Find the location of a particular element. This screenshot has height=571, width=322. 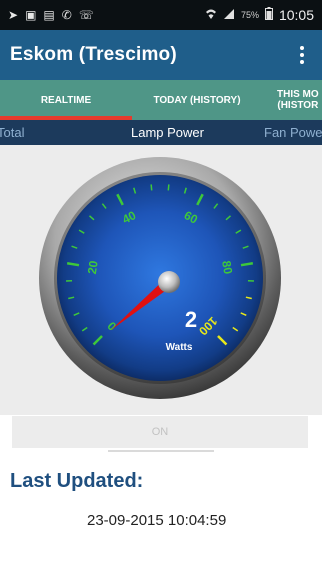

battery-icon is located at coordinates (268, 15).